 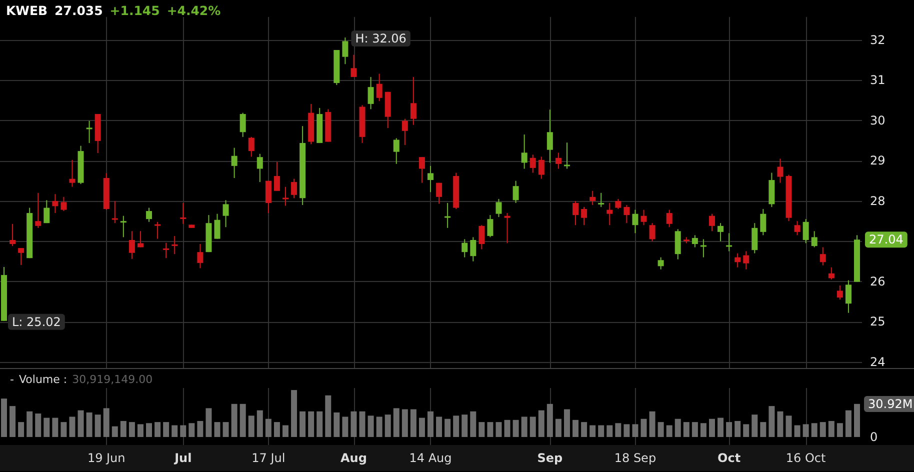 What do you see at coordinates (269, 458) in the screenshot?
I see `date-label: 17 Jul` at bounding box center [269, 458].